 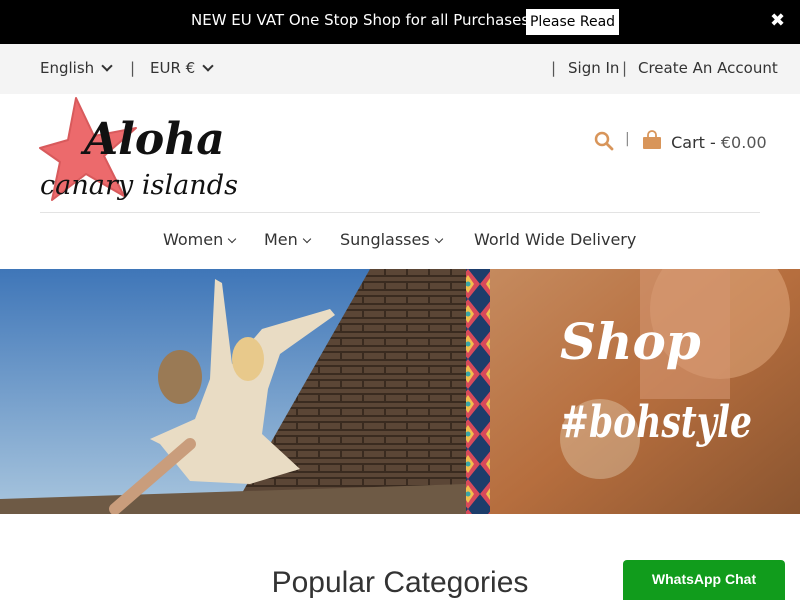 What do you see at coordinates (281, 239) in the screenshot?
I see `nav-label: Men` at bounding box center [281, 239].